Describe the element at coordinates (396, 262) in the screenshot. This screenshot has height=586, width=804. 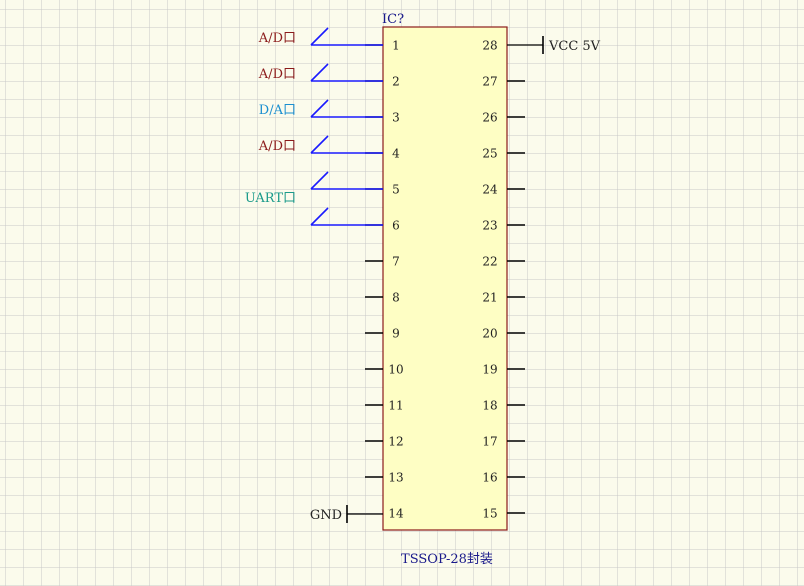
I see `pin-number: 7` at that location.